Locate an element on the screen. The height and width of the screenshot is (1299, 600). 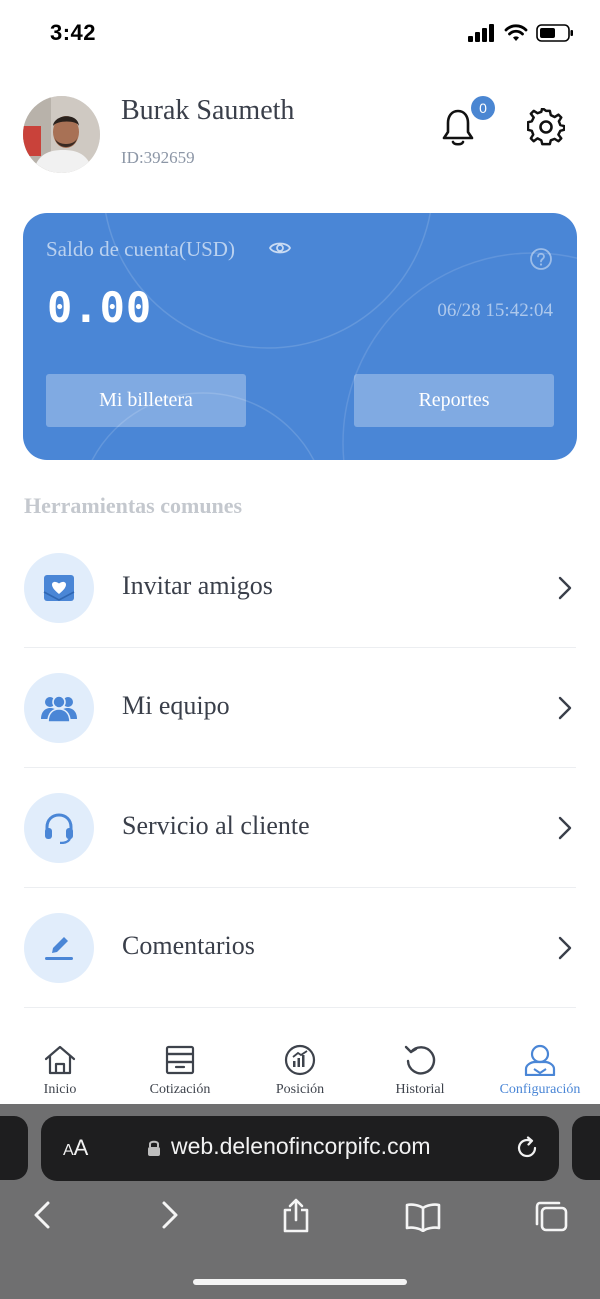
balance-amount: 0.00 is located at coordinates (100, 307).